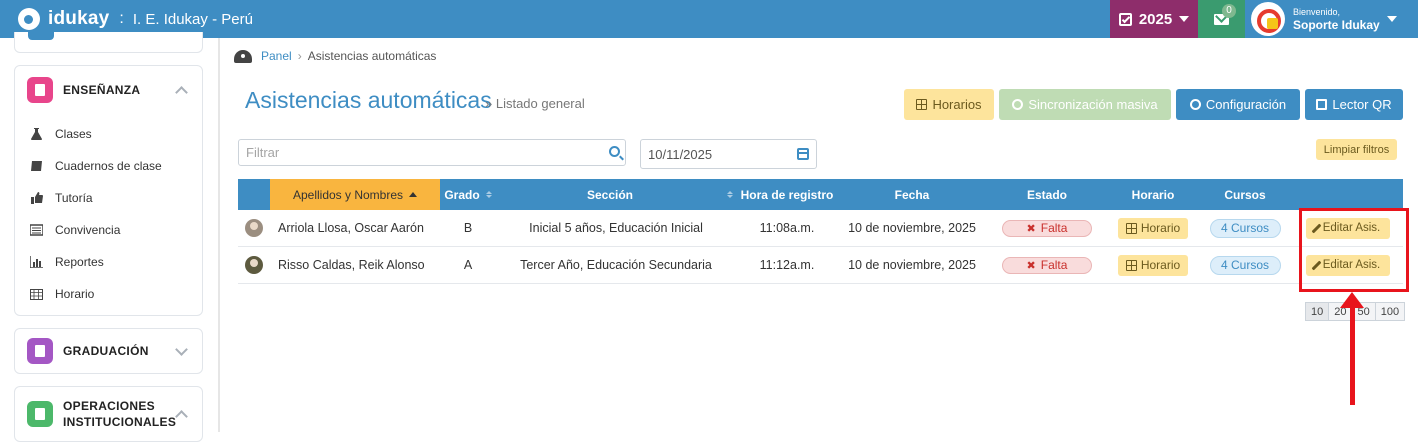 Image resolution: width=1418 pixels, height=442 pixels. I want to click on section-title: OPERACIONES INSTITUCIONALES, so click(120, 414).